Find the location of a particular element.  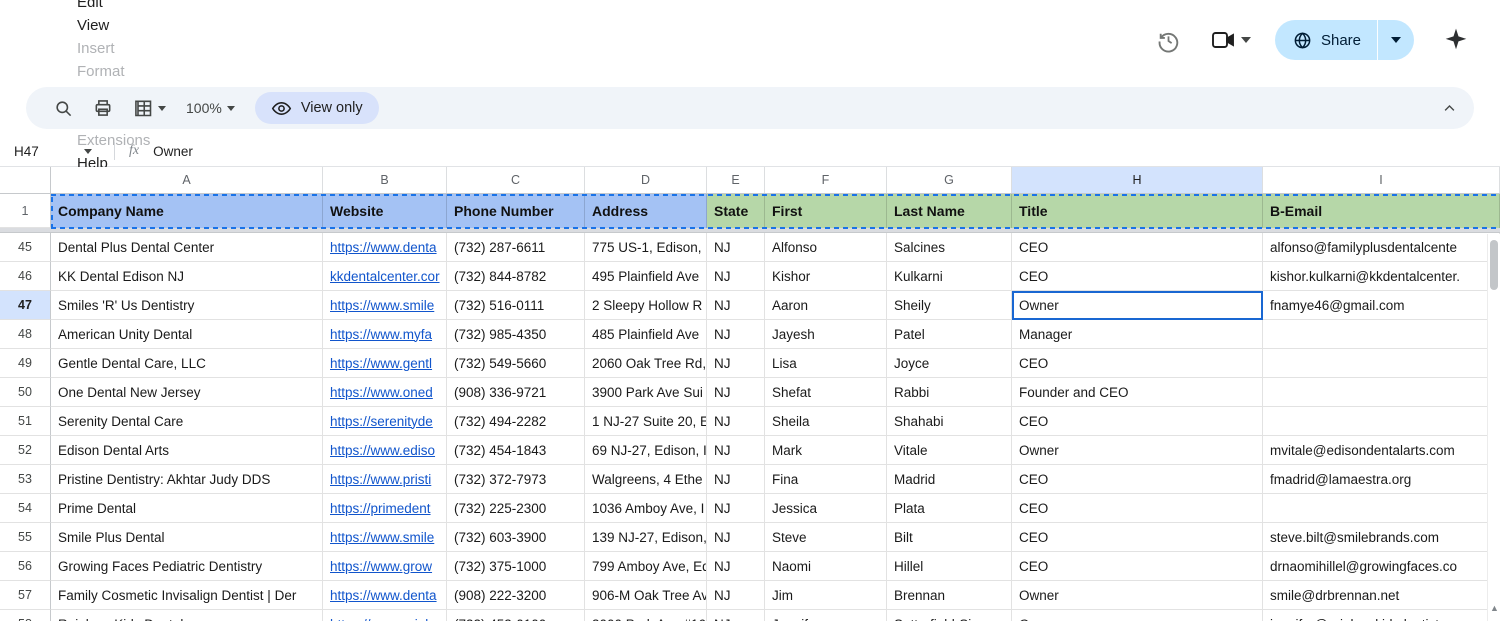

cell-website: kkdentalcenter.cor is located at coordinates (385, 276).